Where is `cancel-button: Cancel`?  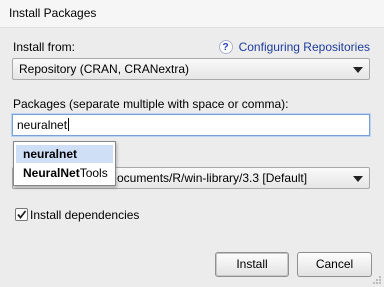
cancel-button: Cancel is located at coordinates (334, 264).